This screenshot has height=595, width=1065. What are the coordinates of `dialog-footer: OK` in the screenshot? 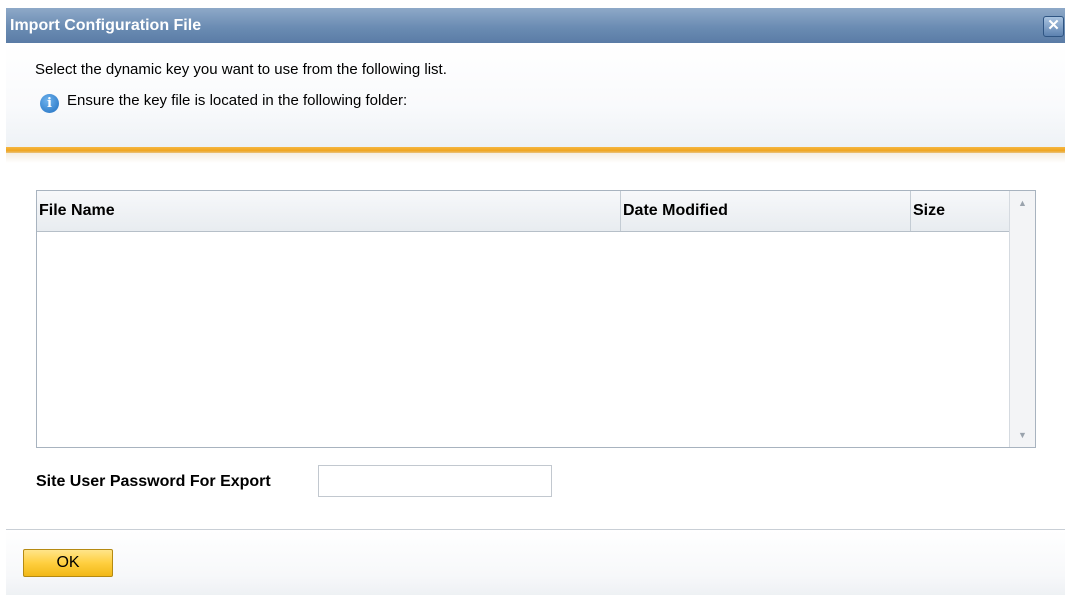 It's located at (535, 562).